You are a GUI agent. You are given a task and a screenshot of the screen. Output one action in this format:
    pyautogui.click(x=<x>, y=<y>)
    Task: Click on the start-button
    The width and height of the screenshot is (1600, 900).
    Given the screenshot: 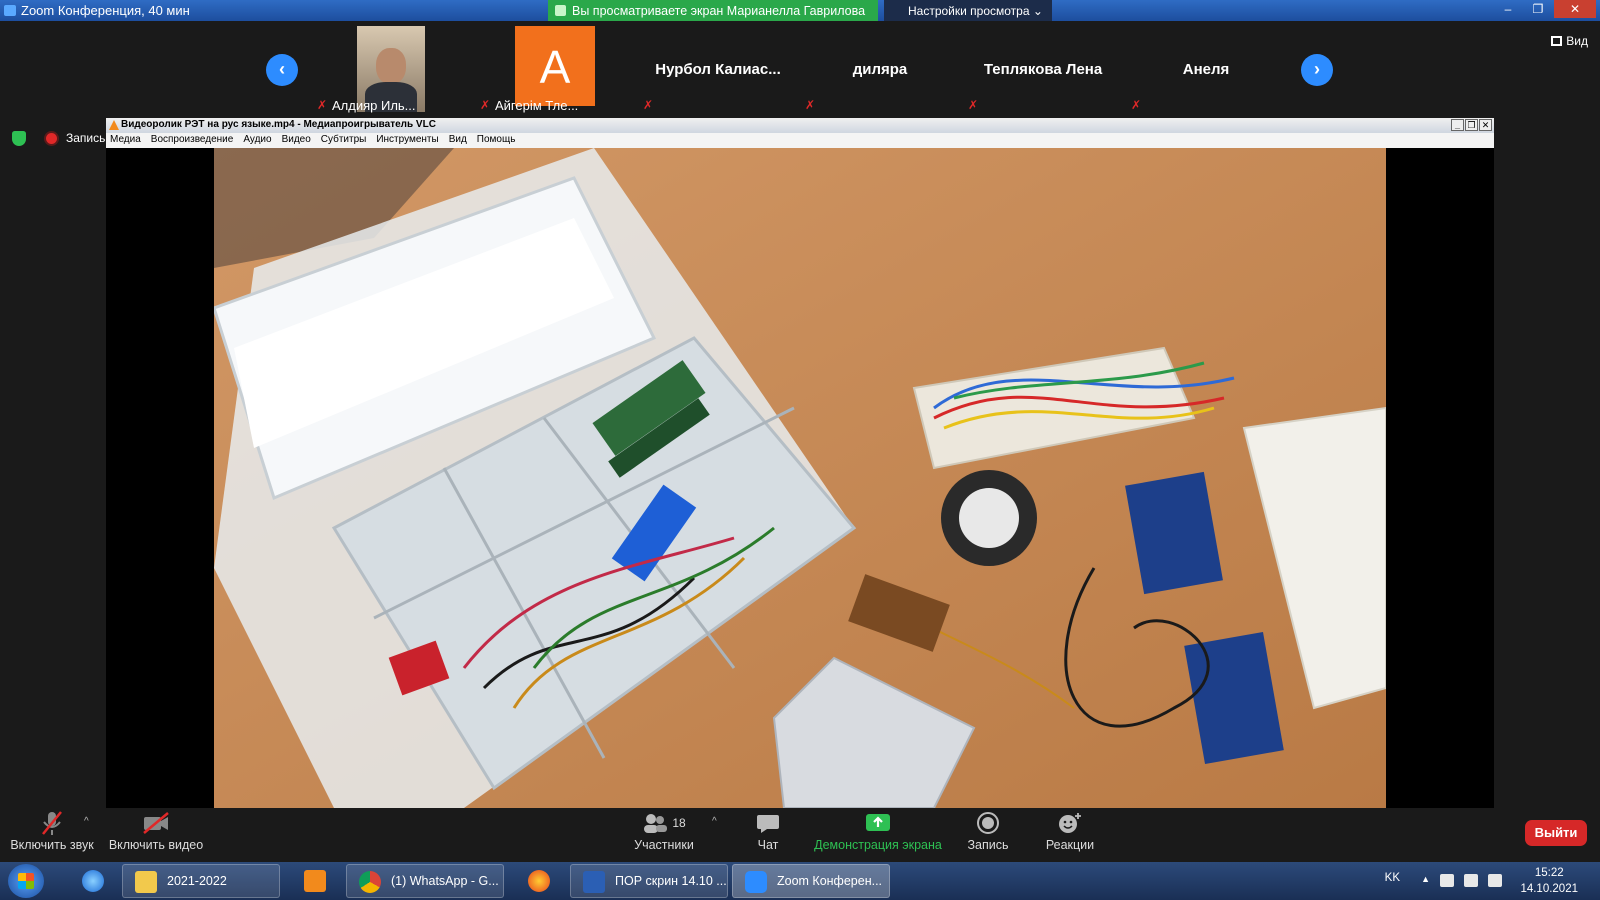 What is the action you would take?
    pyautogui.click(x=26, y=881)
    